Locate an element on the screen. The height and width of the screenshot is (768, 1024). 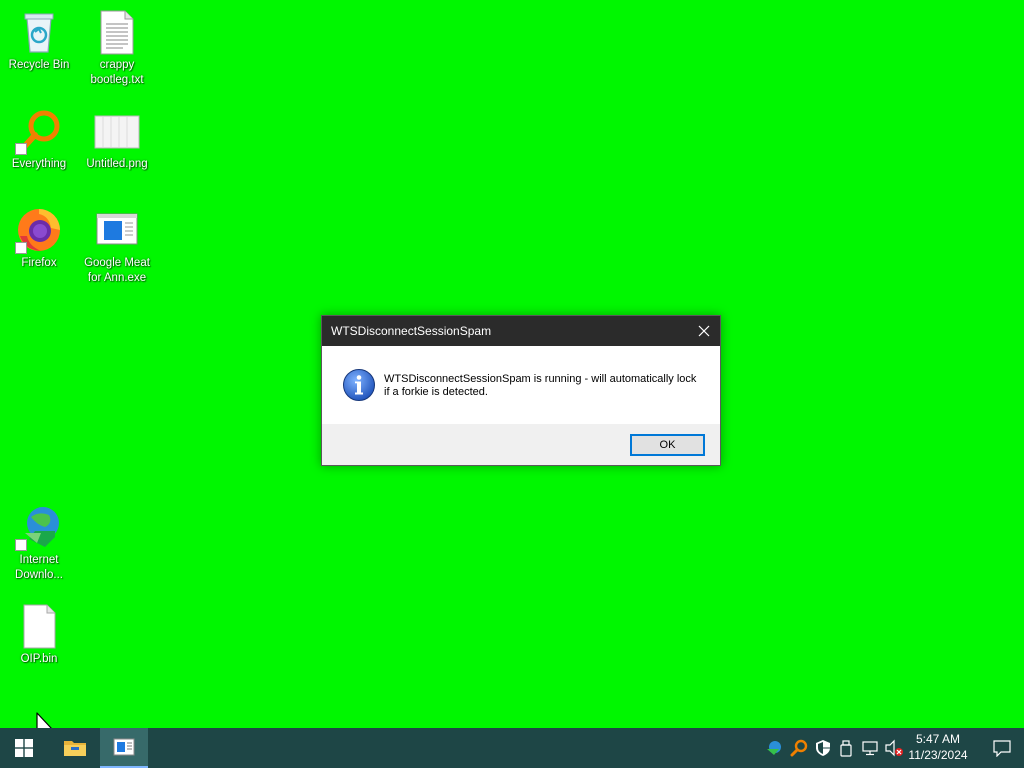
desktop-icon-google-meat: Google Meat for Ann.exe is located at coordinates (117, 246).